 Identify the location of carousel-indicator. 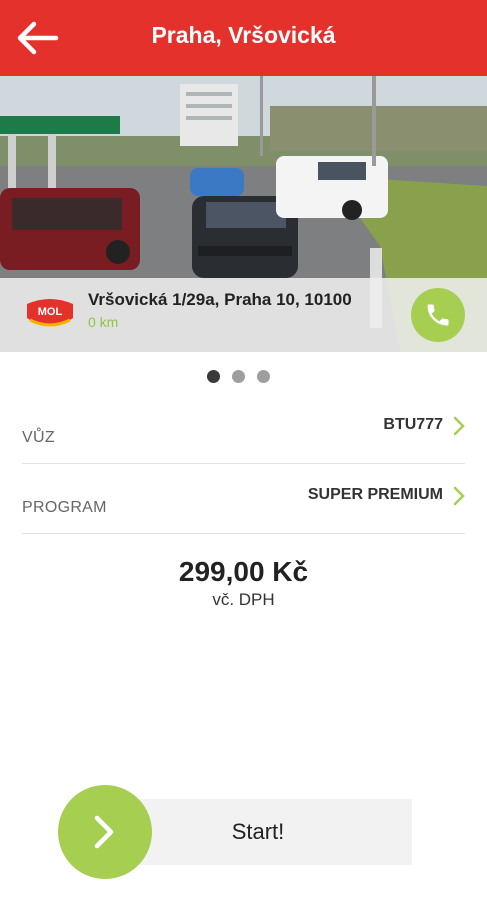
(241, 377).